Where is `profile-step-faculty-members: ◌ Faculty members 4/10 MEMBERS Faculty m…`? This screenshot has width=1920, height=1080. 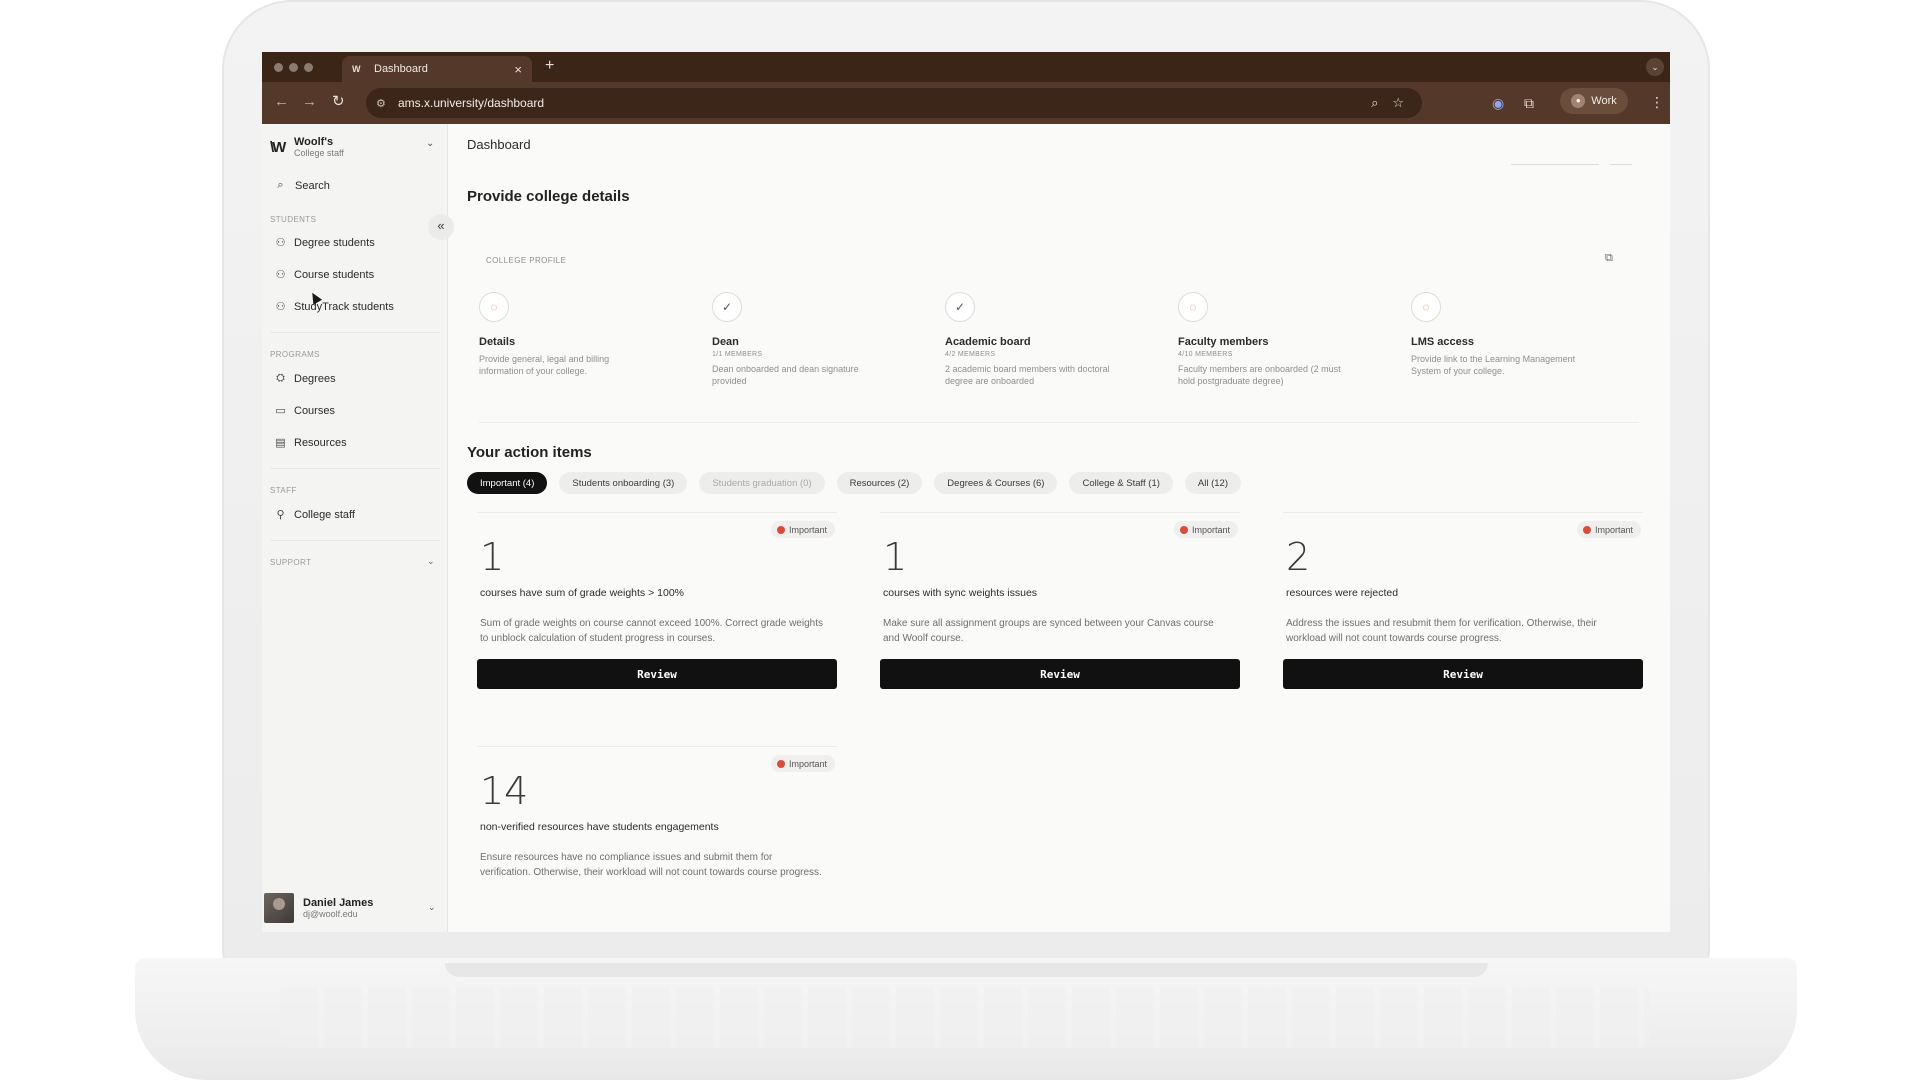
profile-step-faculty-members: ◌ Faculty members 4/10 MEMBERS Faculty m… is located at coordinates (1263, 339).